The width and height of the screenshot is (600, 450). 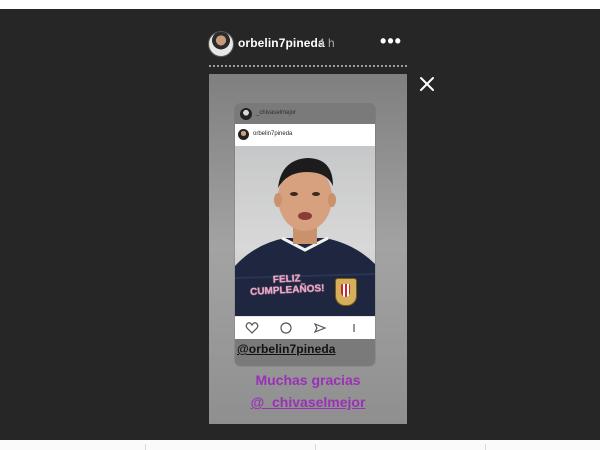 I want to click on post-action-bar, so click(x=305, y=327).